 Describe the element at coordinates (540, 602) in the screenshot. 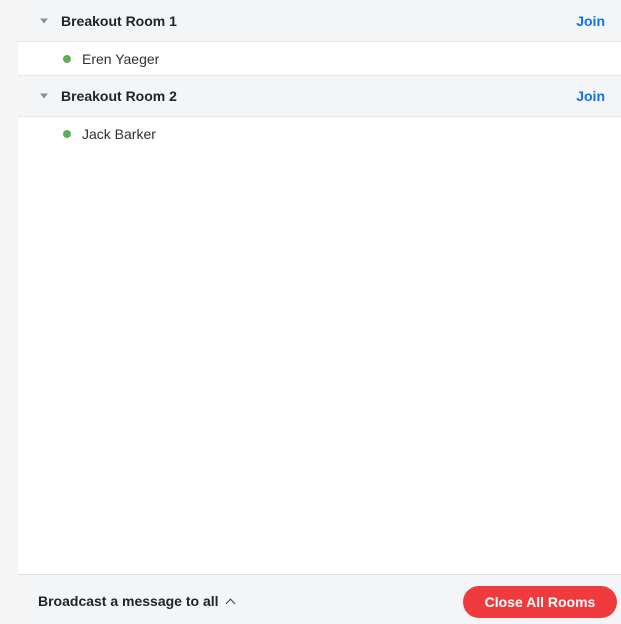

I see `close-all-rooms-button: Close All Rooms` at that location.